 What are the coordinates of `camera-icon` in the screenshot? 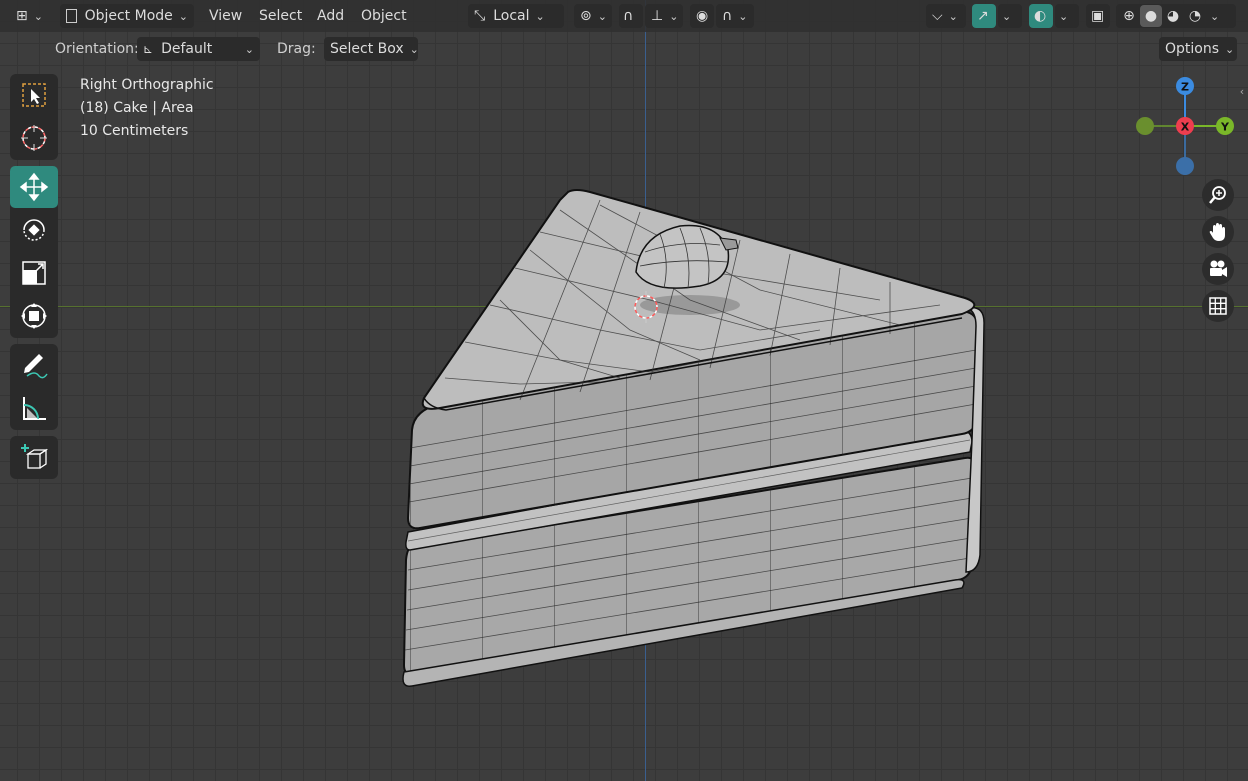 It's located at (1218, 268).